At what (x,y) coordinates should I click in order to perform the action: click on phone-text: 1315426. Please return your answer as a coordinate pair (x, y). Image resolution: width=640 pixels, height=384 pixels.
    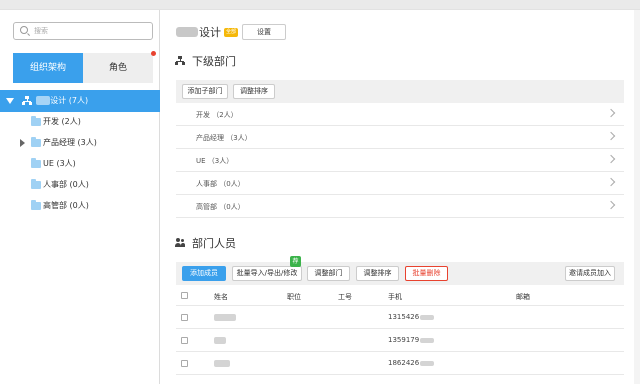
    Looking at the image, I should click on (404, 317).